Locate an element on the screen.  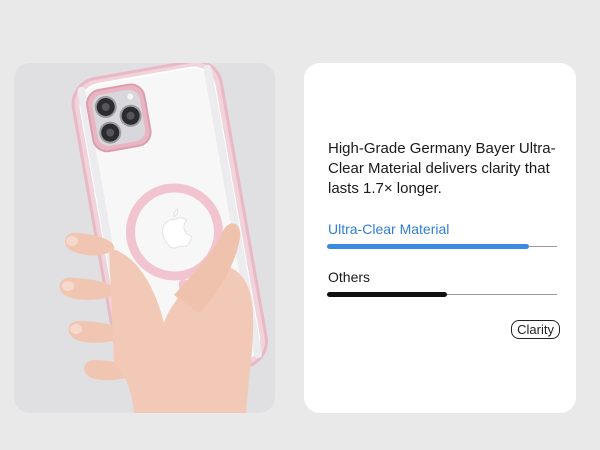
others-bar-track is located at coordinates (442, 294).